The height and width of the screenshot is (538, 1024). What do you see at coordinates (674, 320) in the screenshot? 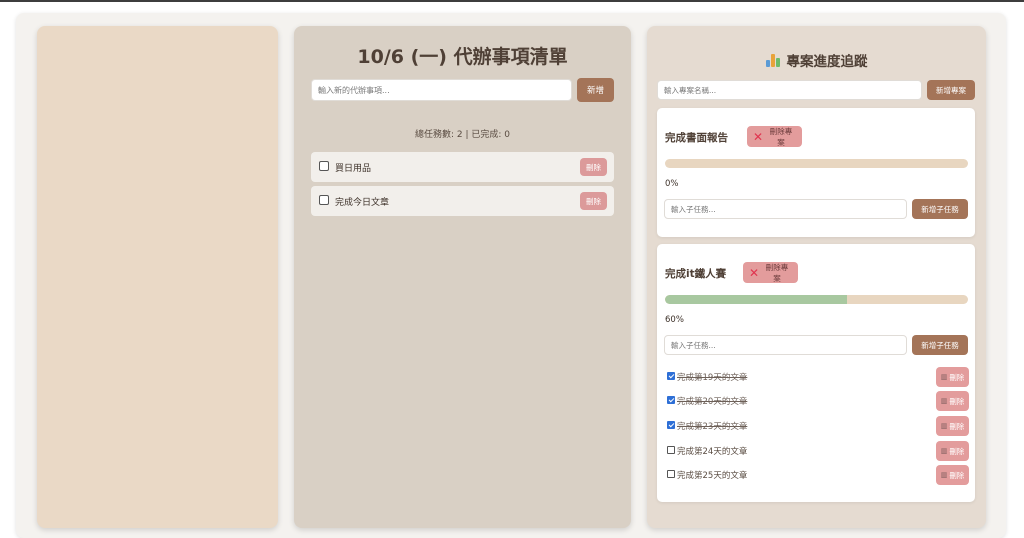
I see `progress-percent: 60%` at bounding box center [674, 320].